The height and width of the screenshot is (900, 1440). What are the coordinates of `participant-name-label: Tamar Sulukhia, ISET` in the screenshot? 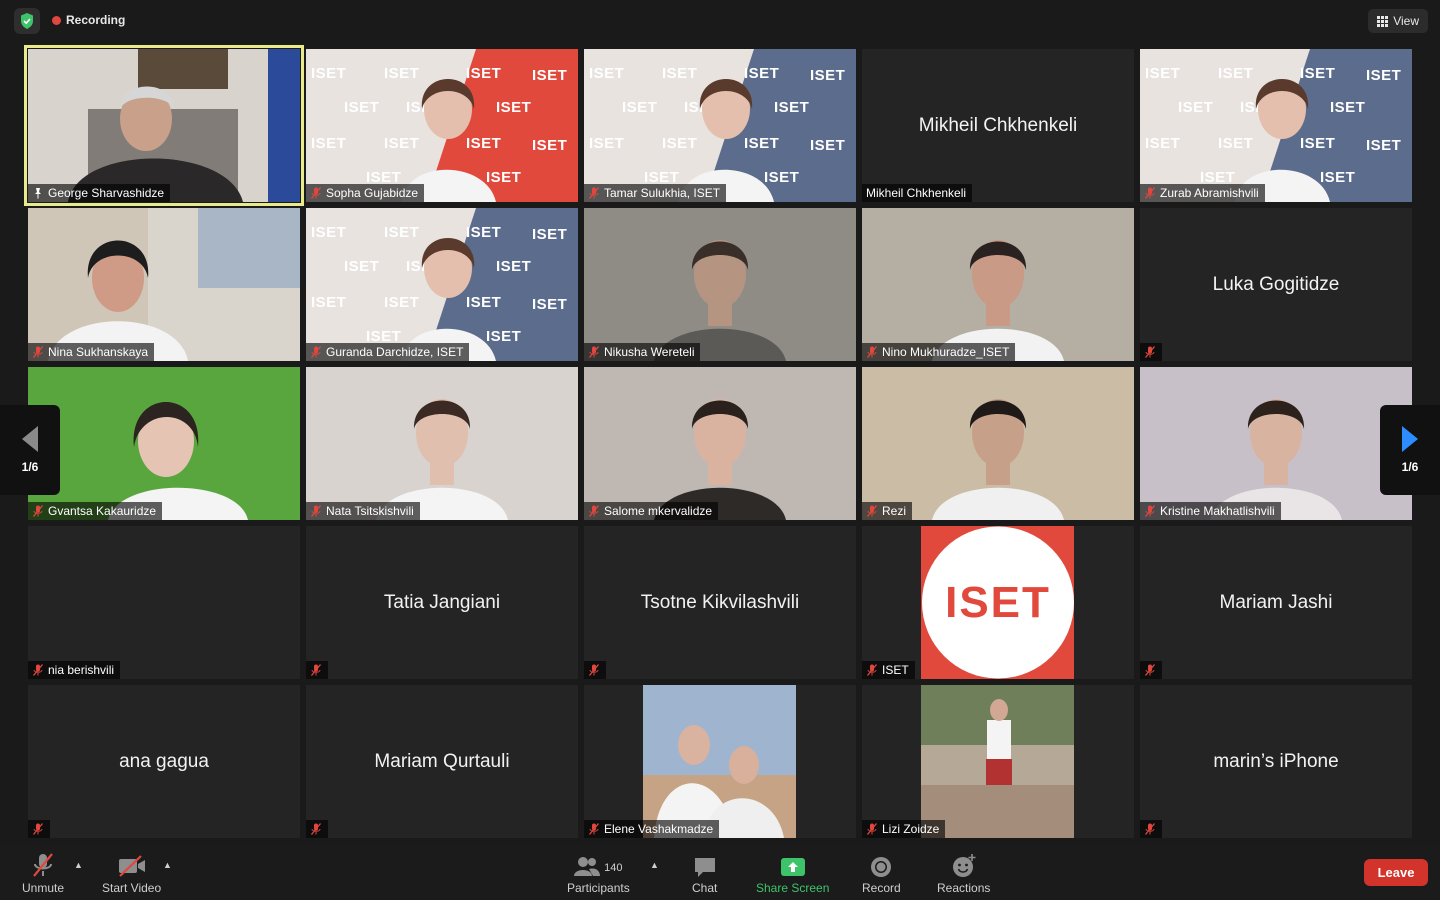 It's located at (662, 193).